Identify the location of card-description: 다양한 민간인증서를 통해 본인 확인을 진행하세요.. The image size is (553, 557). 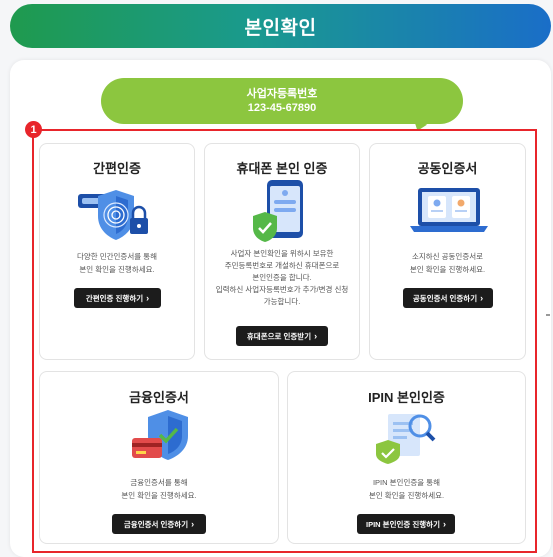
(117, 263).